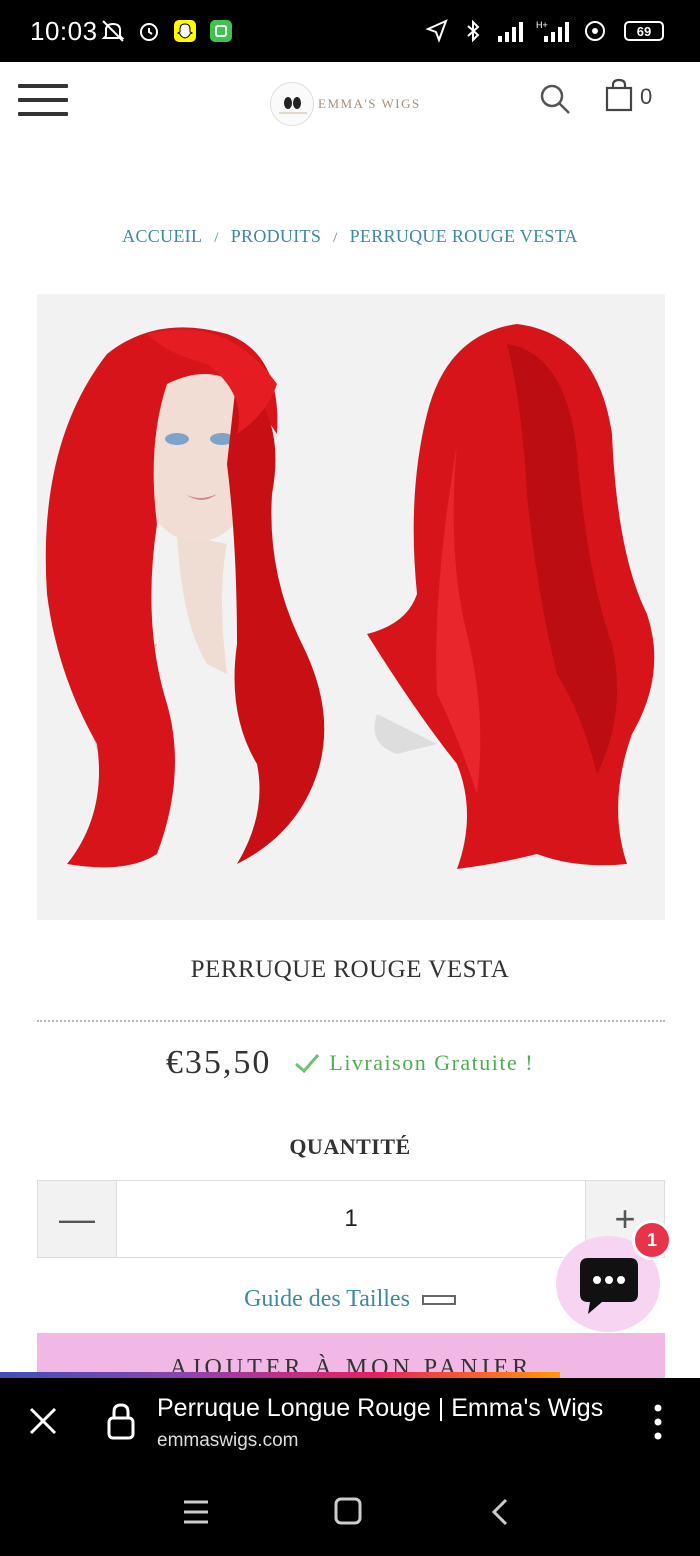 This screenshot has height=1556, width=700. I want to click on lock-icon, so click(121, 1421).